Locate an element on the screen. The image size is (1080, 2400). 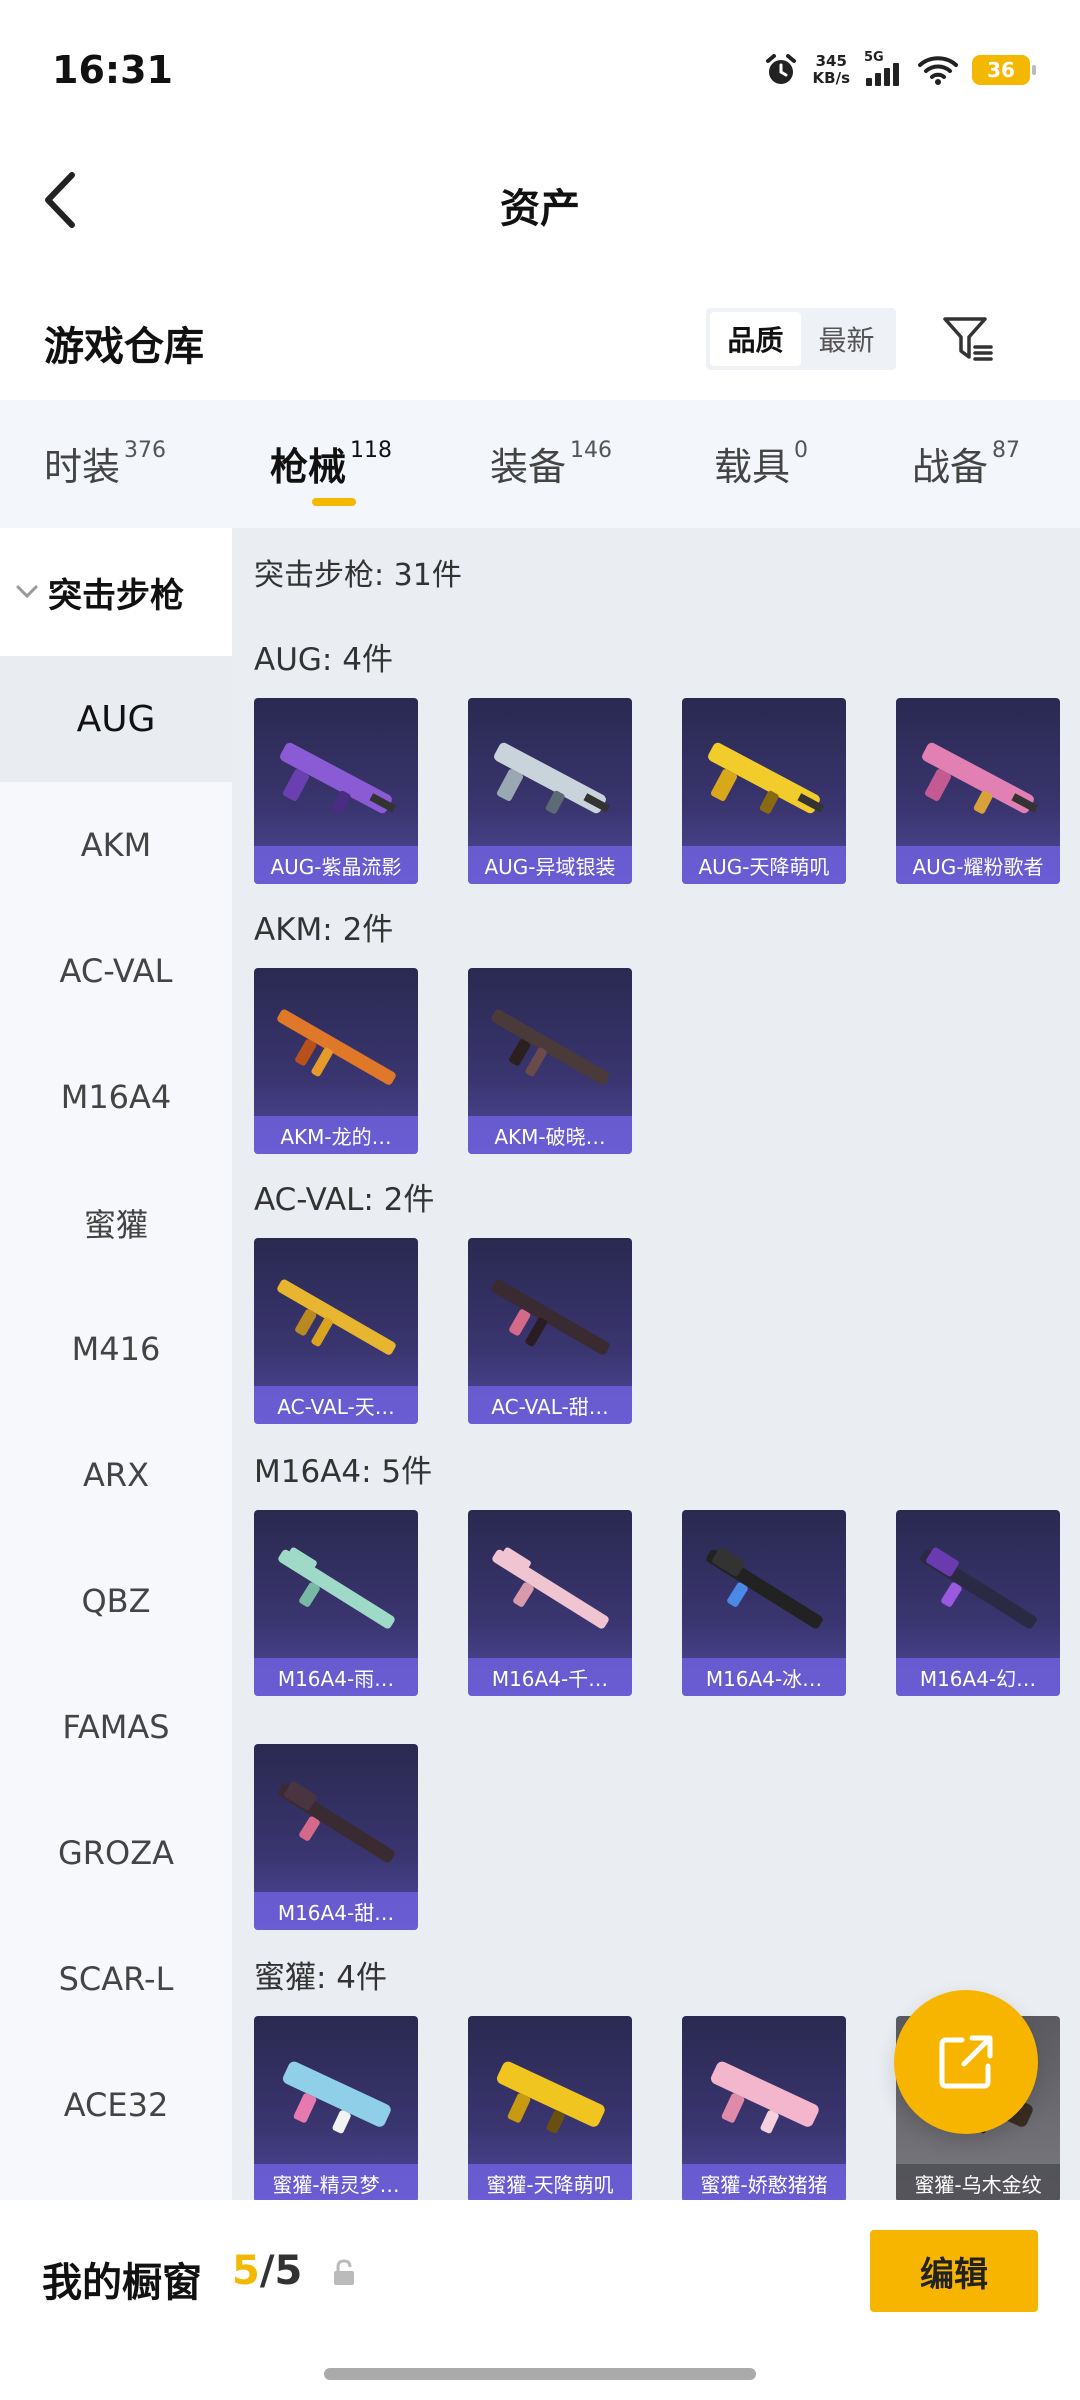
weapon-card-name: 蜜獾-娇憨猪猪 is located at coordinates (764, 2182).